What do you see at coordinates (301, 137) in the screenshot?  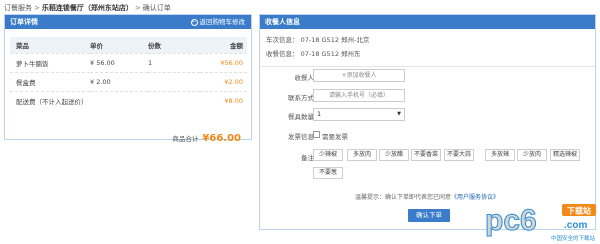 I see `invoice-label: 发票信息` at bounding box center [301, 137].